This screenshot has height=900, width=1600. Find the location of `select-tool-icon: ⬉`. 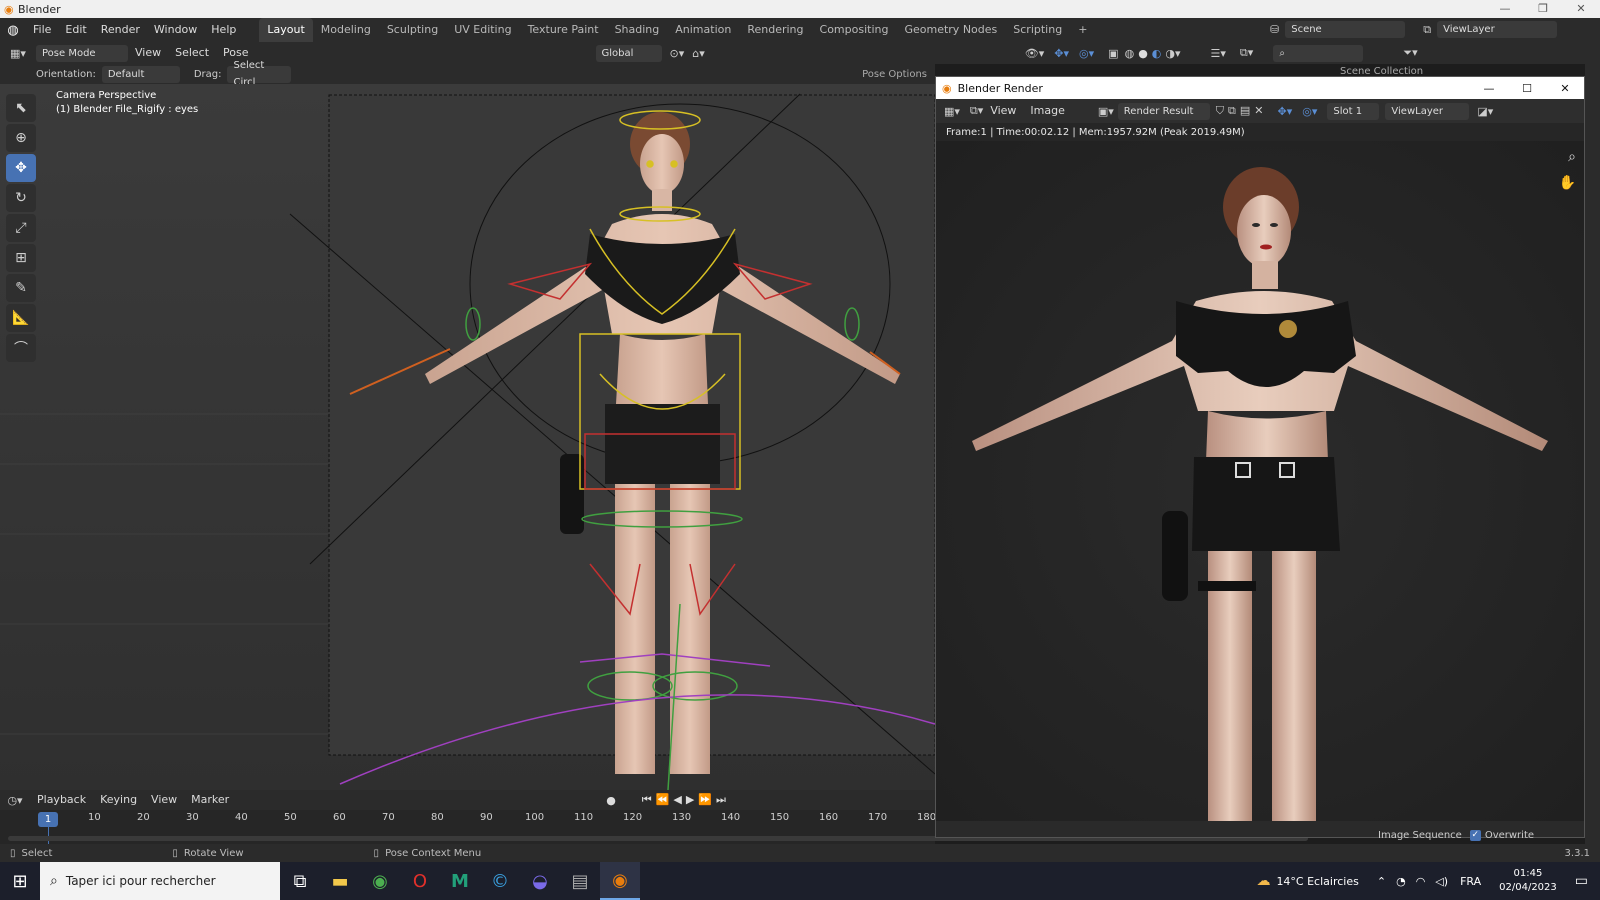

select-tool-icon: ⬉ is located at coordinates (21, 108).